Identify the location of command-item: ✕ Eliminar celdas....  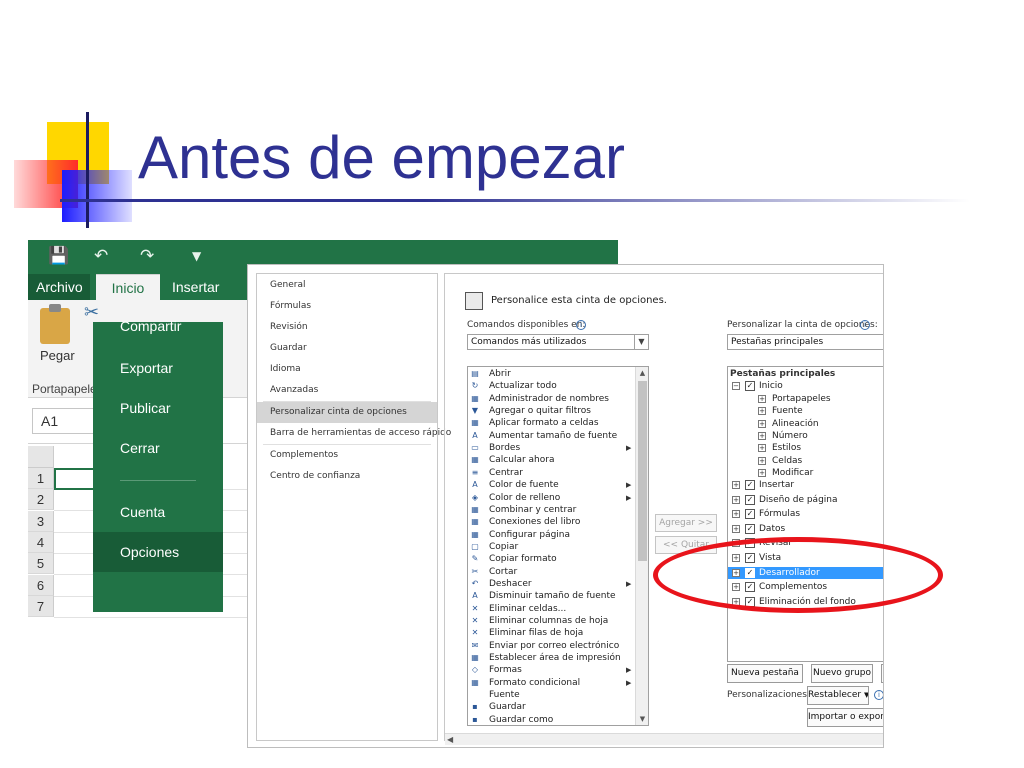
(552, 609).